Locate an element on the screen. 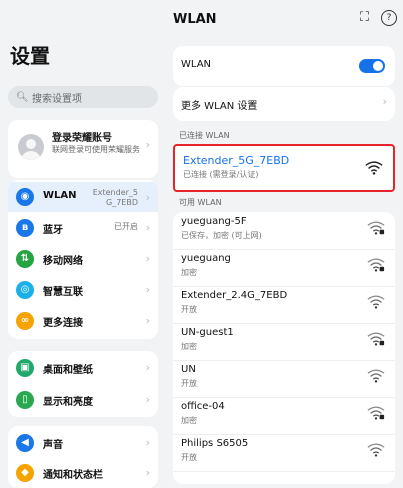 The image size is (403, 488). sidebar-item-label: 蓝牙 is located at coordinates (53, 230).